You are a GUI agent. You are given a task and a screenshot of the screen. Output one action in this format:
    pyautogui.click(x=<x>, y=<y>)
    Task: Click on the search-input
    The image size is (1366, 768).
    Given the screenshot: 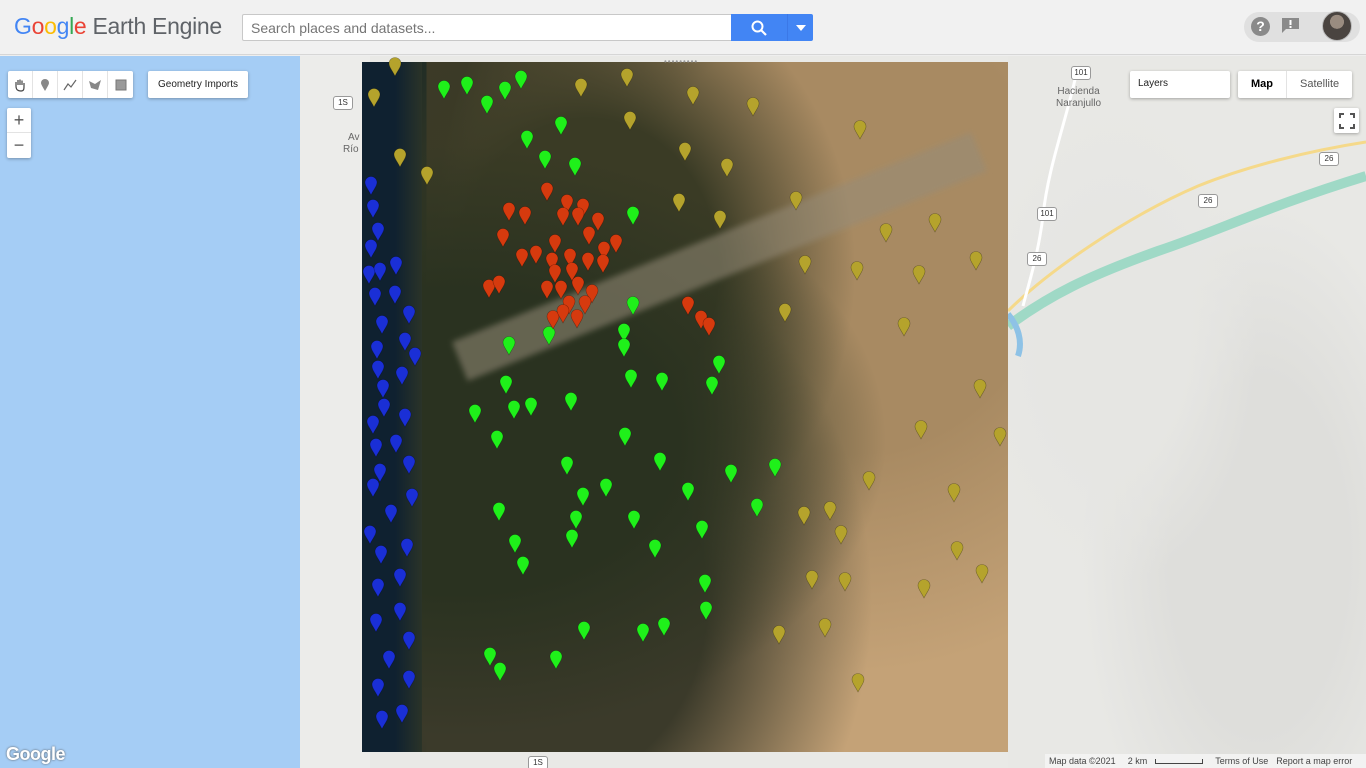 What is the action you would take?
    pyautogui.click(x=487, y=27)
    